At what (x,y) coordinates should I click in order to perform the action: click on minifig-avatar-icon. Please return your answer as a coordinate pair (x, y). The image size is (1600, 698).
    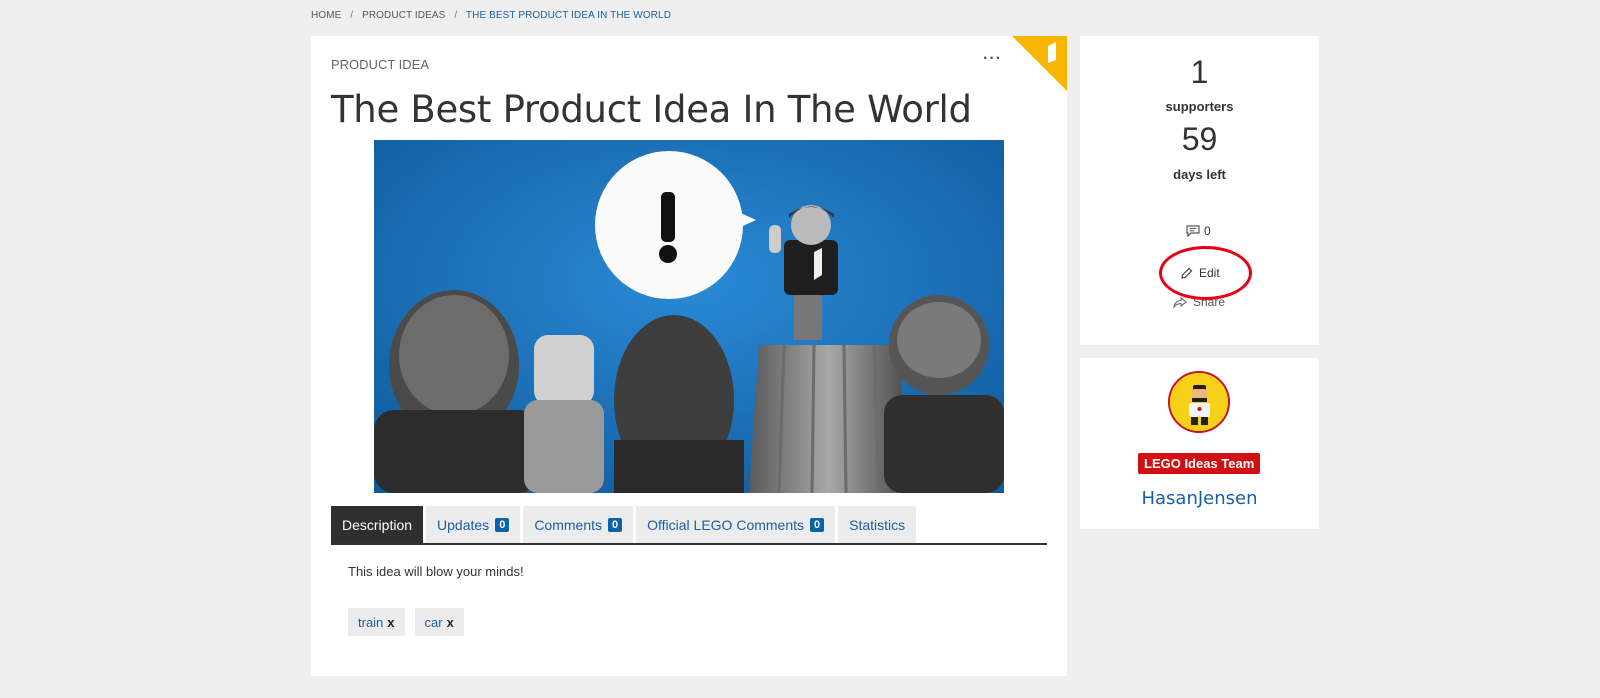
    Looking at the image, I should click on (1199, 402).